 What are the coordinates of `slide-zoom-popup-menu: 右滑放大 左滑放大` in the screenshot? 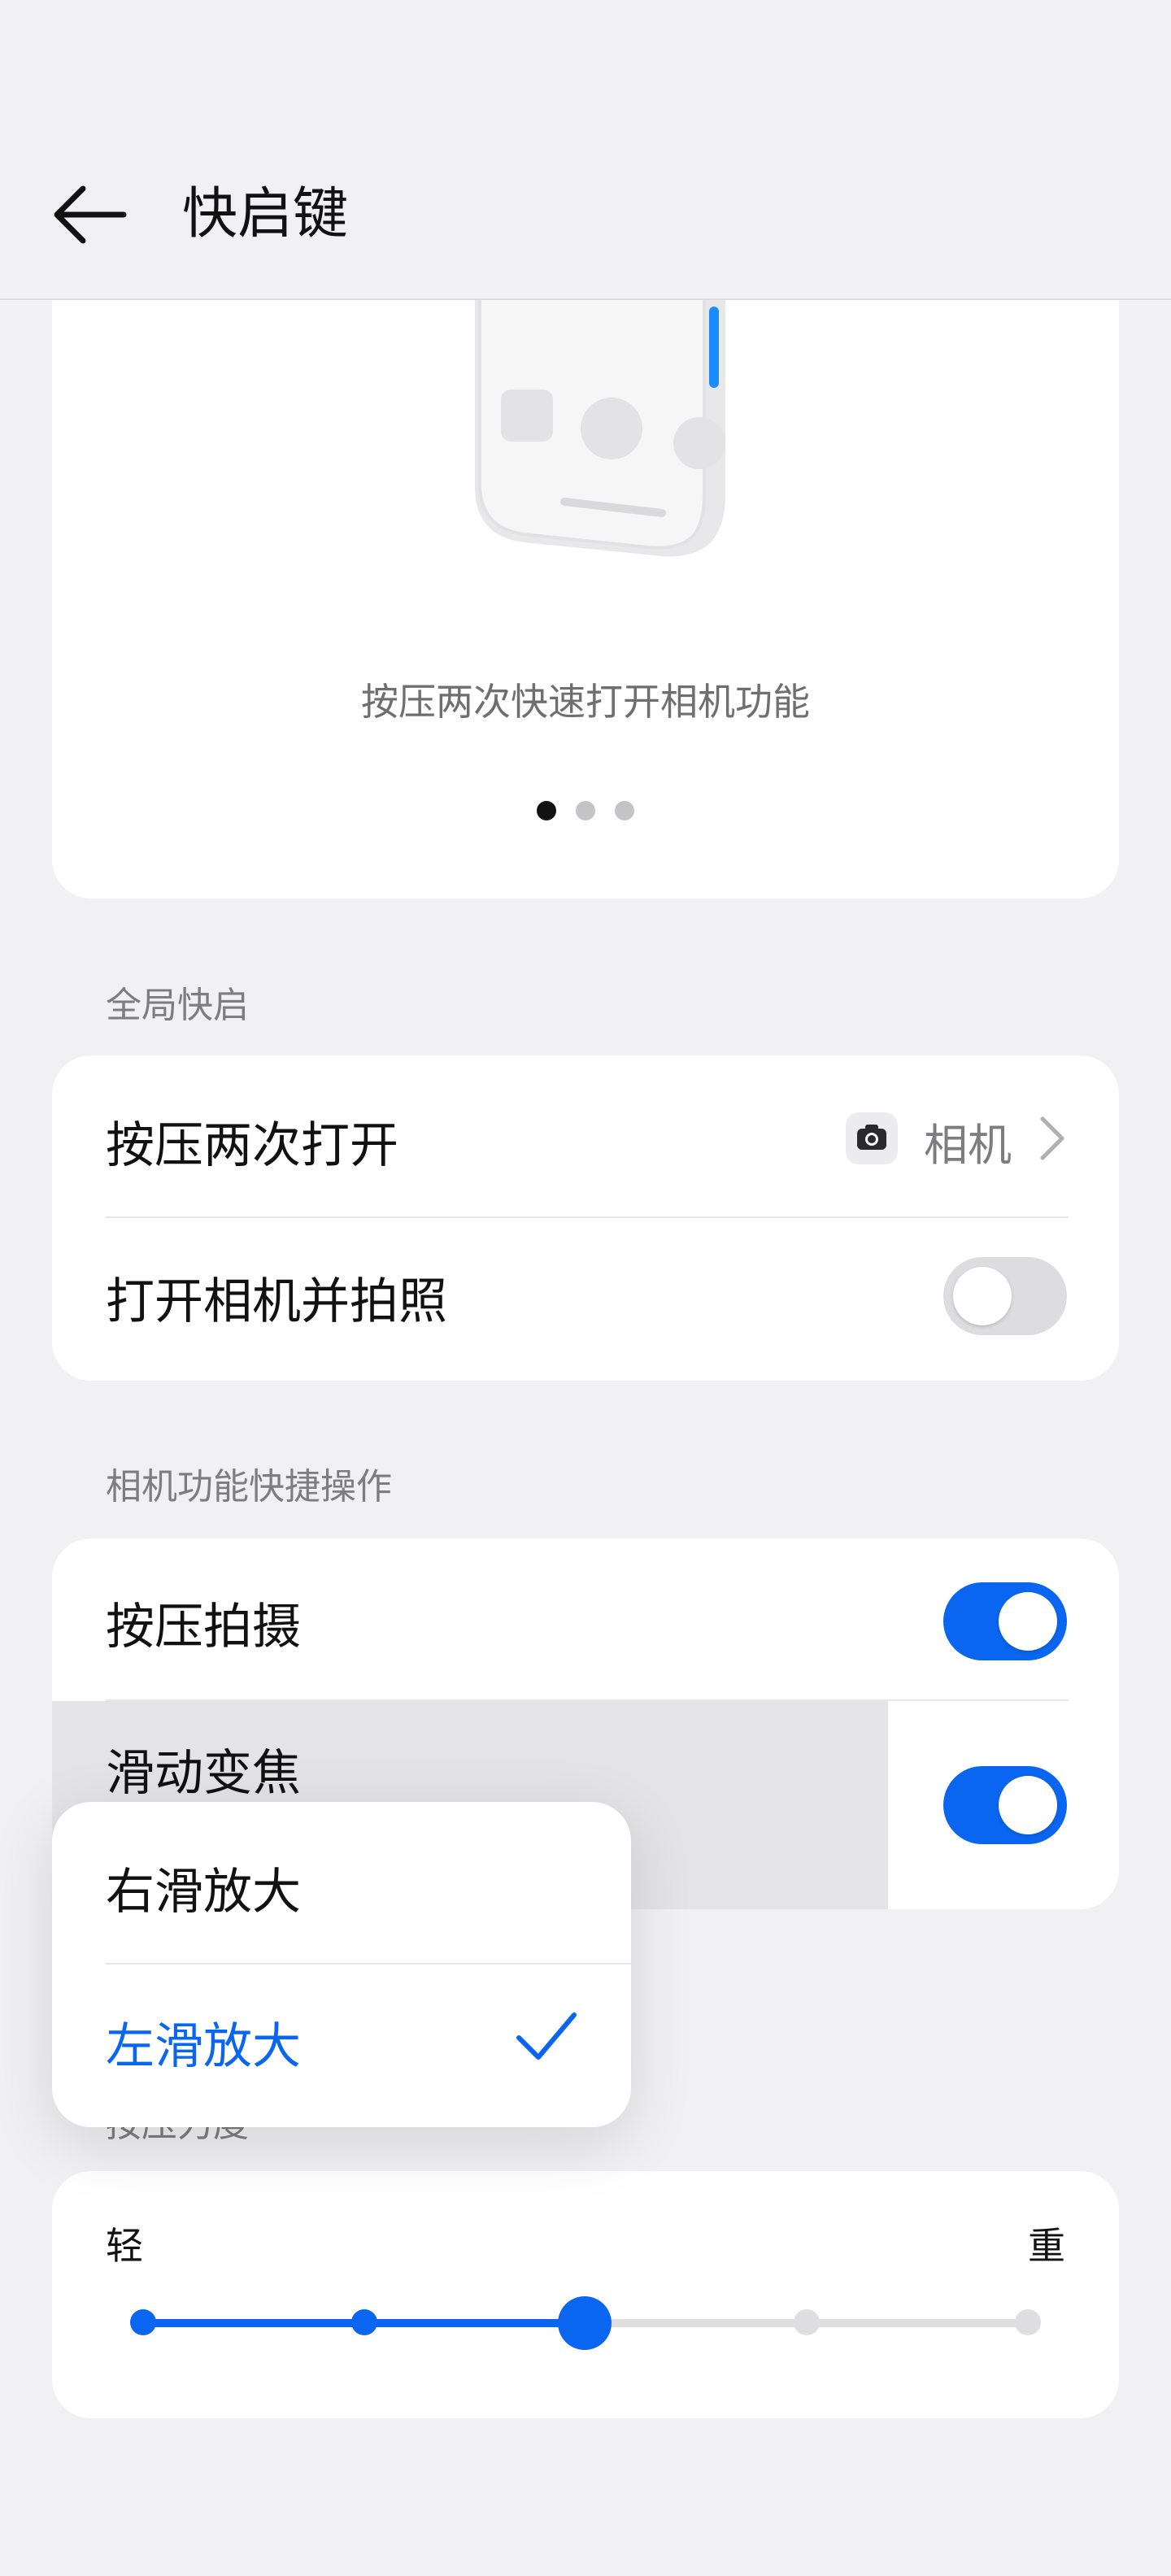 It's located at (342, 1964).